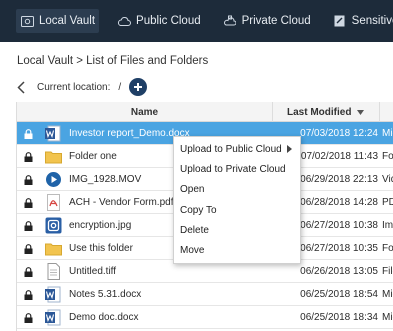  What do you see at coordinates (237, 230) in the screenshot?
I see `context-menu-item: Delete` at bounding box center [237, 230].